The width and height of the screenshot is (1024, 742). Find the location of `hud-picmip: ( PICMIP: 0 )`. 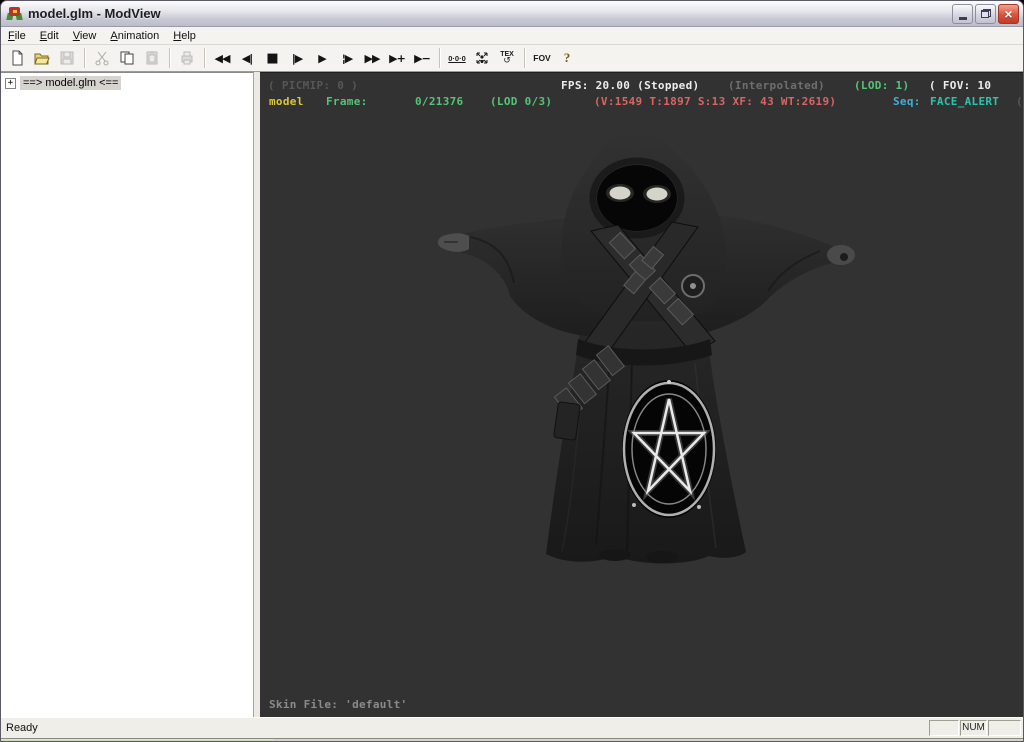

hud-picmip: ( PICMIP: 0 ) is located at coordinates (313, 85).